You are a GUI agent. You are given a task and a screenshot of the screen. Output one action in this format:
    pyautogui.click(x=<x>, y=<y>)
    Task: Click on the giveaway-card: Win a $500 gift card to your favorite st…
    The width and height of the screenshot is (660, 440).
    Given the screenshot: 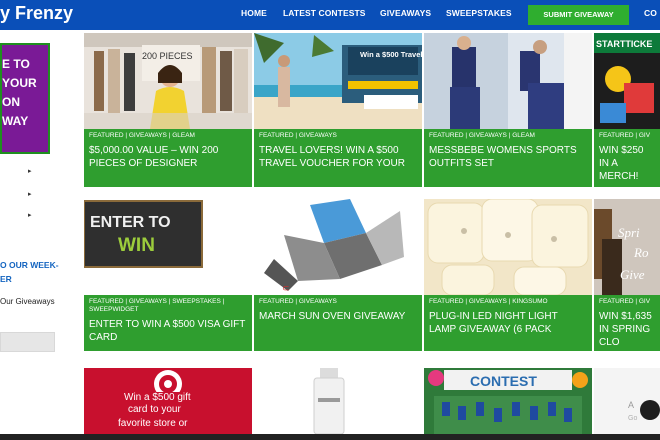 What is the action you would take?
    pyautogui.click(x=168, y=401)
    